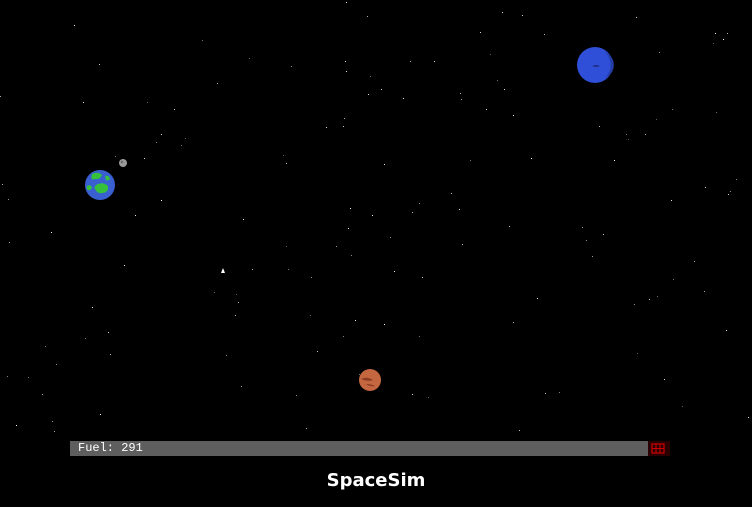  What do you see at coordinates (595, 65) in the screenshot?
I see `blue-planet-icon` at bounding box center [595, 65].